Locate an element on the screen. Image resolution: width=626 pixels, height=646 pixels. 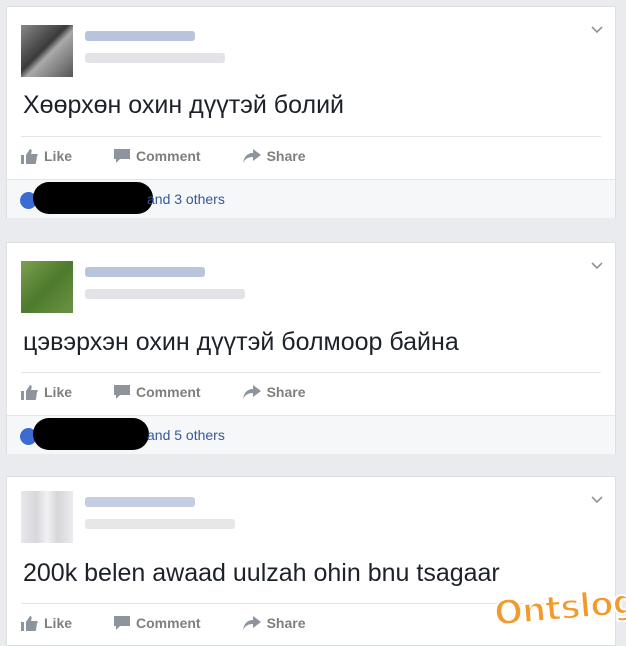
post-text: Хөөрхөн охин дүүтэй болий is located at coordinates (183, 105).